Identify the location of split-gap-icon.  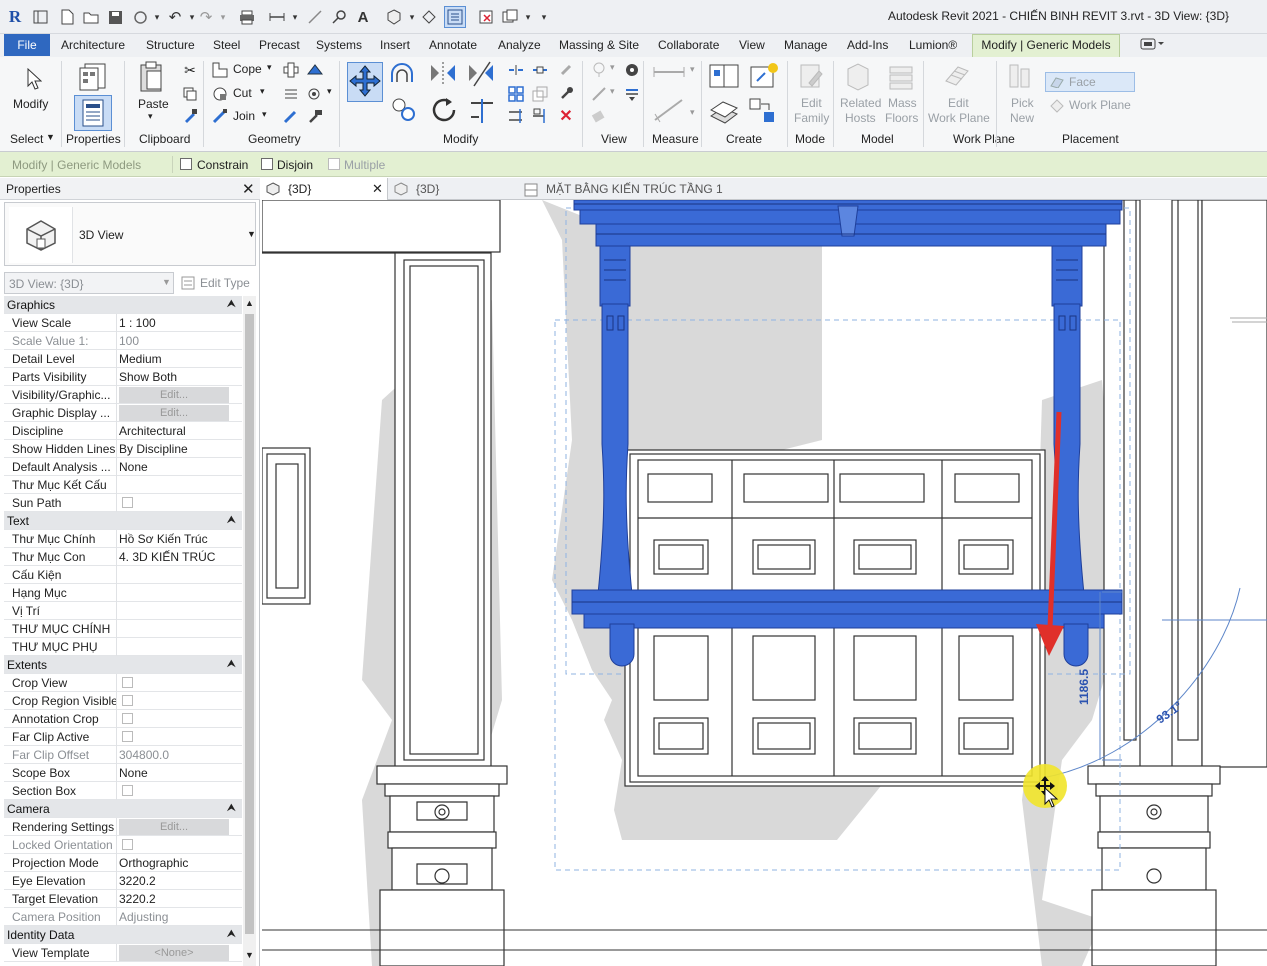
(540, 70).